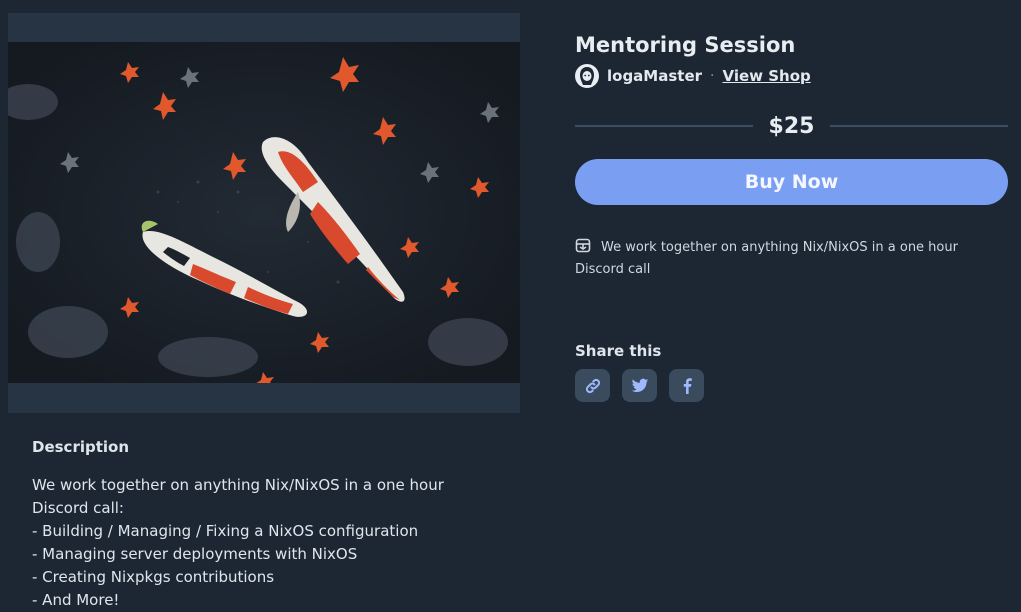 This screenshot has height=612, width=1021. I want to click on gift-box-icon, so click(583, 249).